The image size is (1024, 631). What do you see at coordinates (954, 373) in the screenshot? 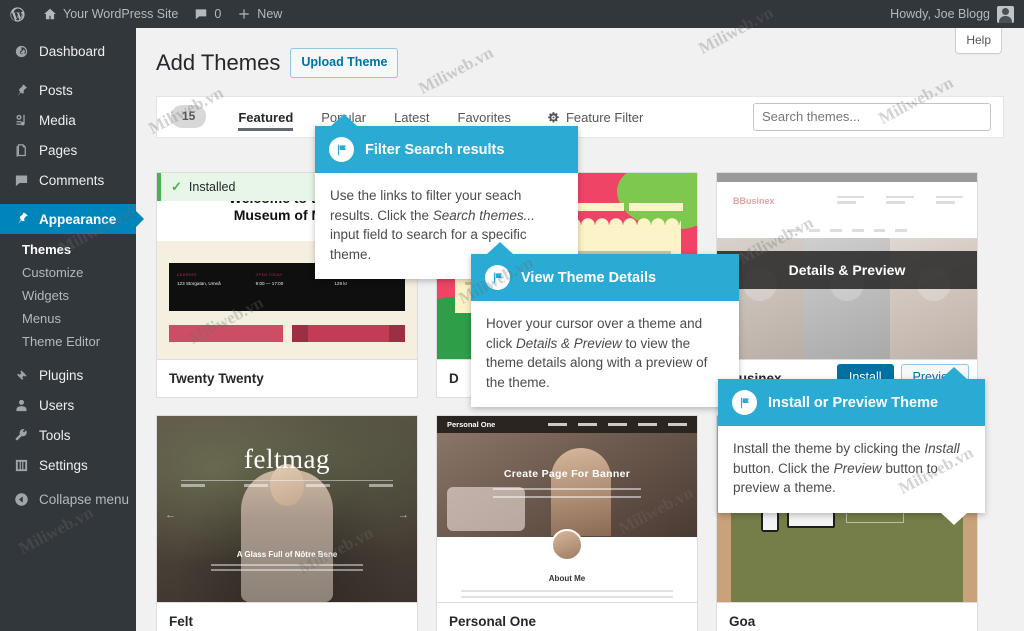
I see `tooltip-arrow-top` at bounding box center [954, 373].